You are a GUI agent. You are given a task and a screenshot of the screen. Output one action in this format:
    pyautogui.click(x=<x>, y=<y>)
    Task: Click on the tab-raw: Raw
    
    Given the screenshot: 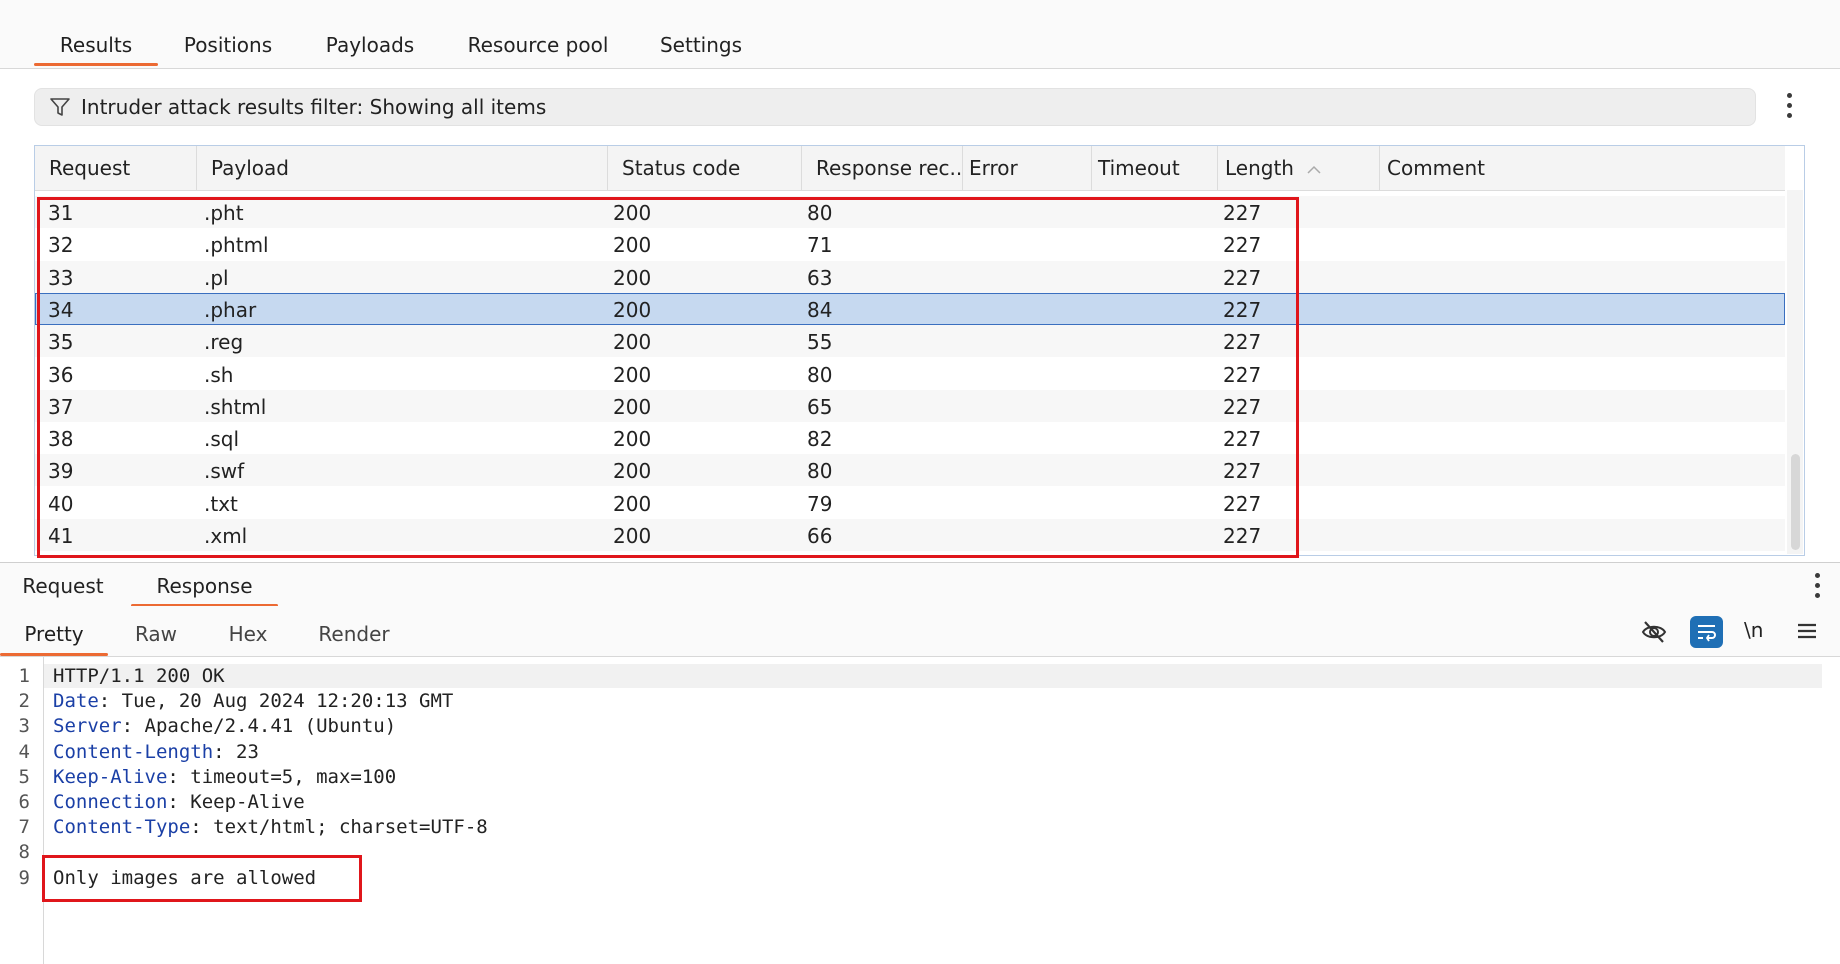 What is the action you would take?
    pyautogui.click(x=156, y=631)
    